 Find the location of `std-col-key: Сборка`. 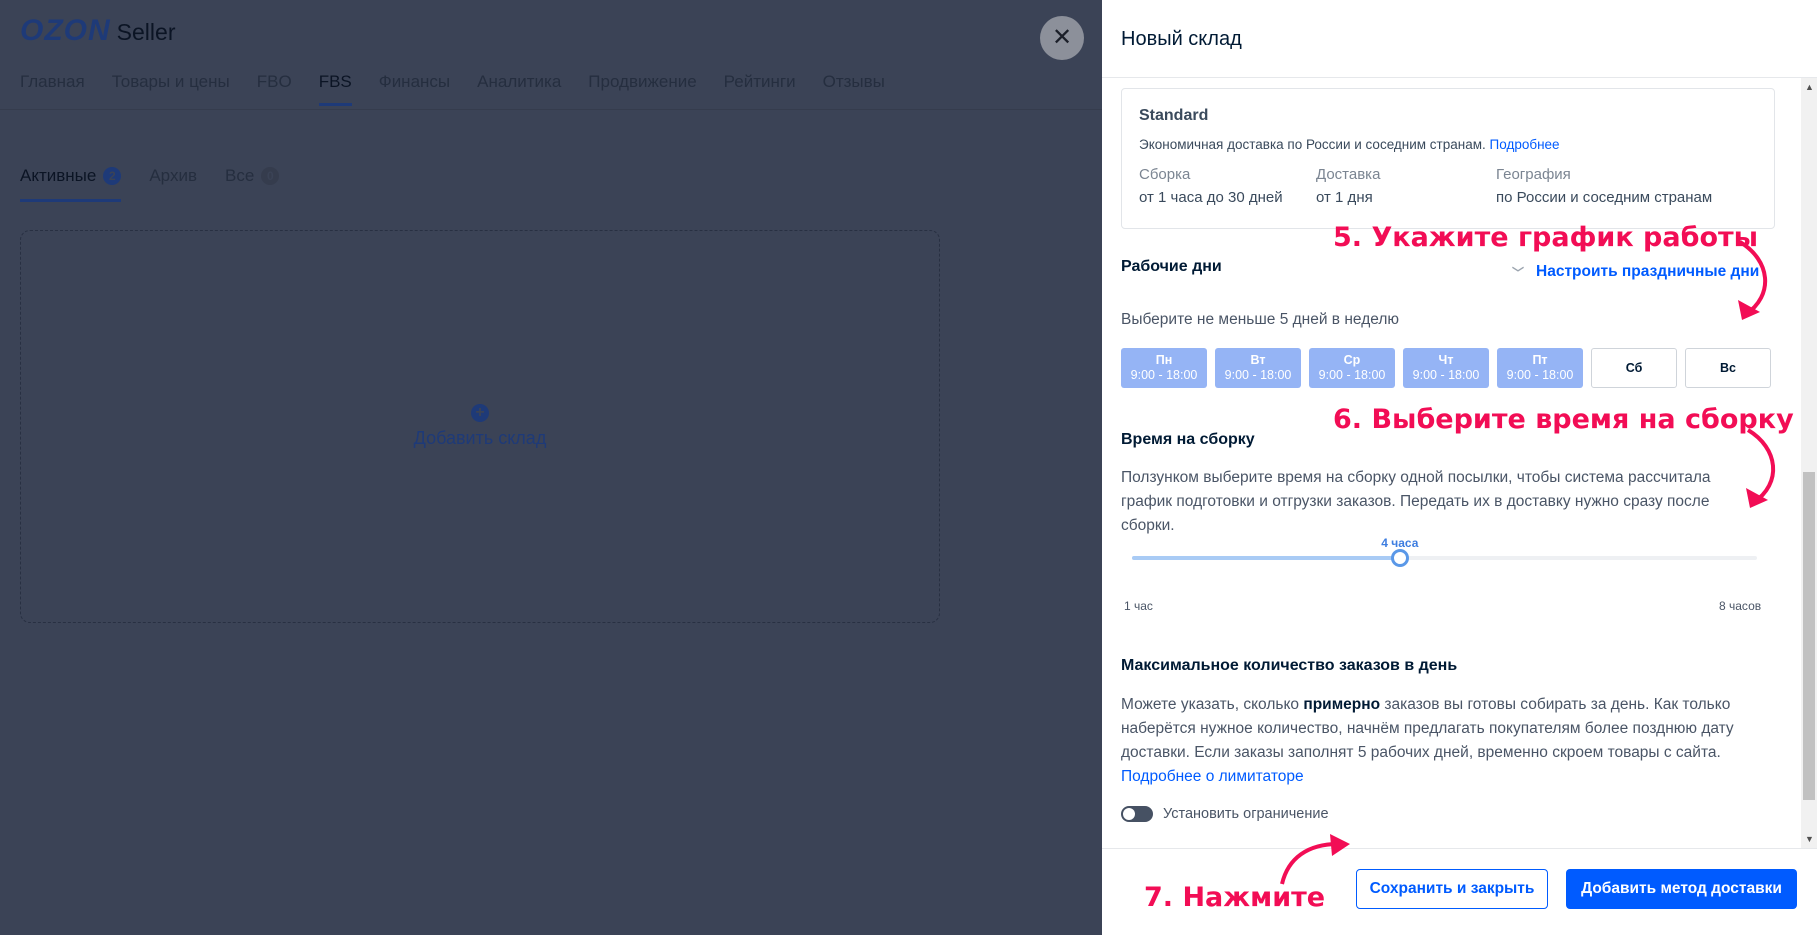

std-col-key: Сборка is located at coordinates (1165, 174).